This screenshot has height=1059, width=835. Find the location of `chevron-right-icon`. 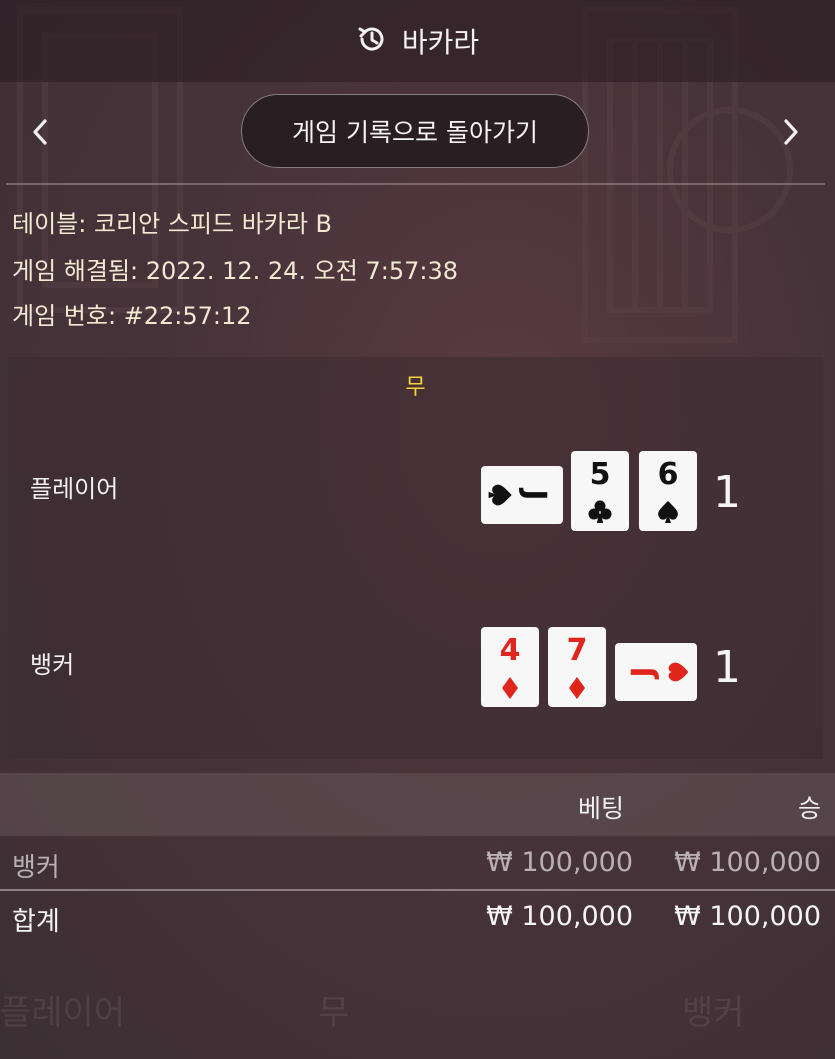

chevron-right-icon is located at coordinates (791, 132).